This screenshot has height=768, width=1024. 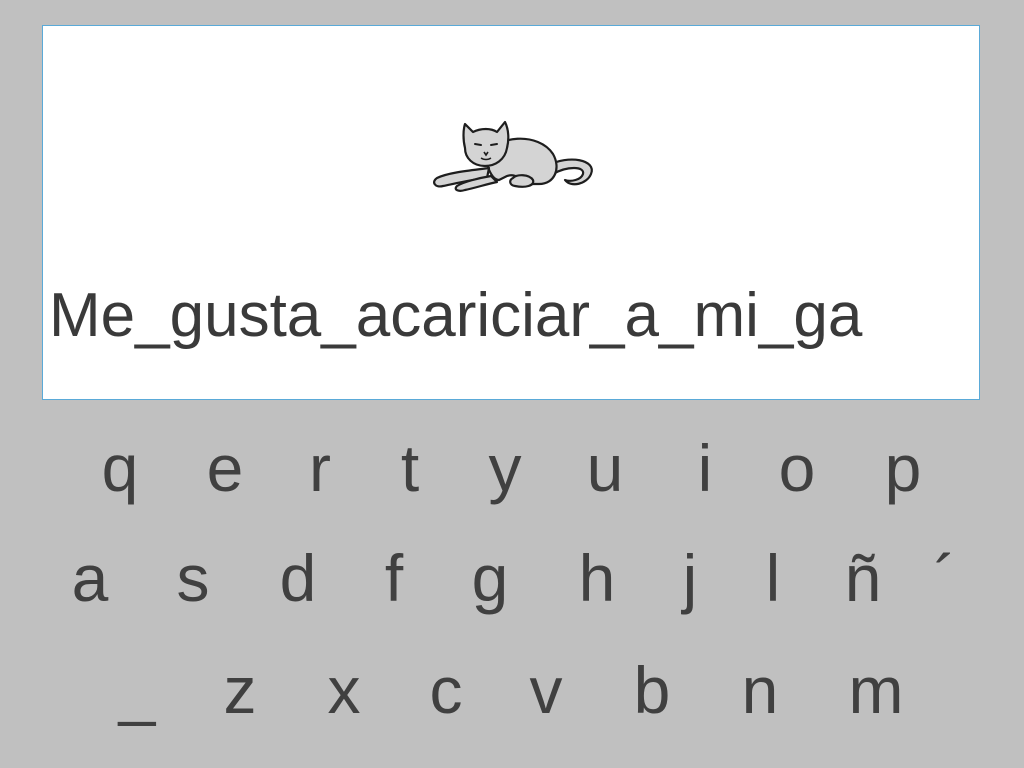 What do you see at coordinates (240, 690) in the screenshot?
I see `key-z: z` at bounding box center [240, 690].